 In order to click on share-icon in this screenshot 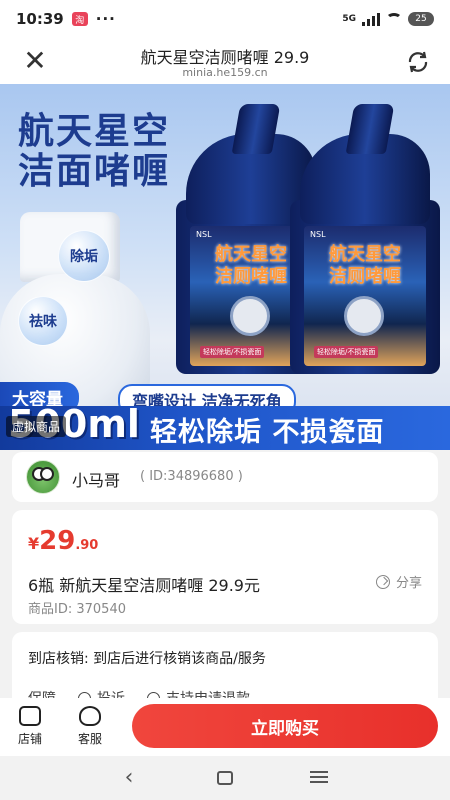, I will do `click(382, 581)`.